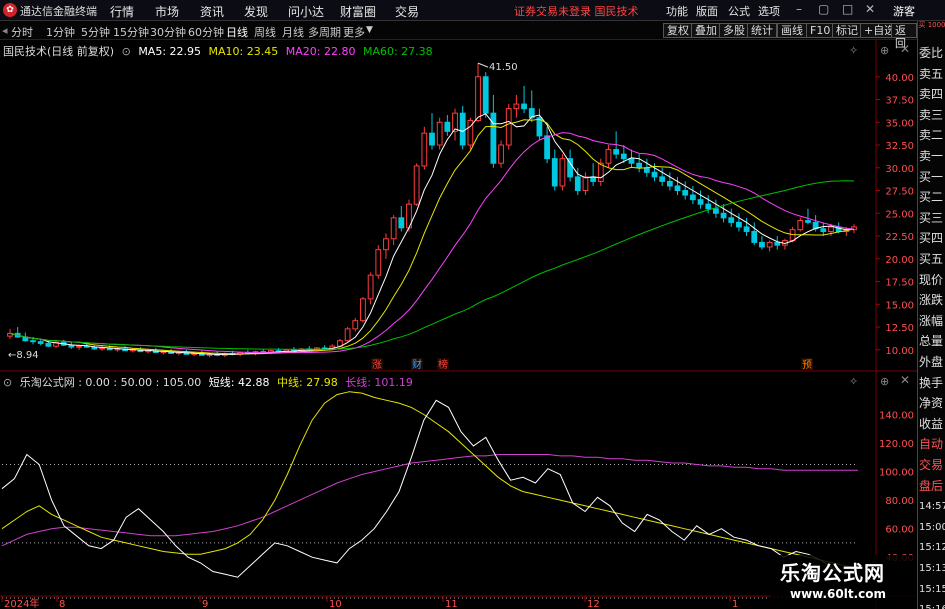 This screenshot has width=945, height=609. What do you see at coordinates (369, 30) in the screenshot?
I see `more-dropdown-icon: ▼` at bounding box center [369, 30].